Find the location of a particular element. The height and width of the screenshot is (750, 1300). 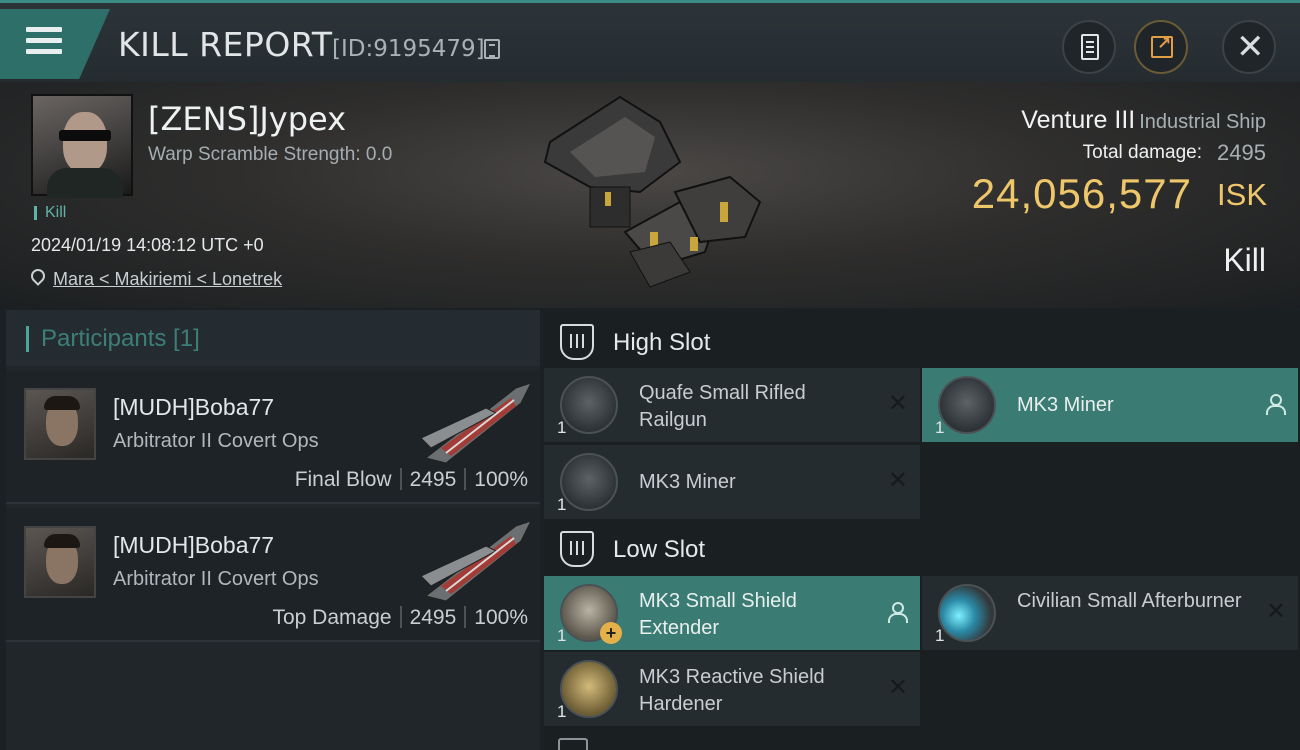

afterburner-icon is located at coordinates (967, 613).